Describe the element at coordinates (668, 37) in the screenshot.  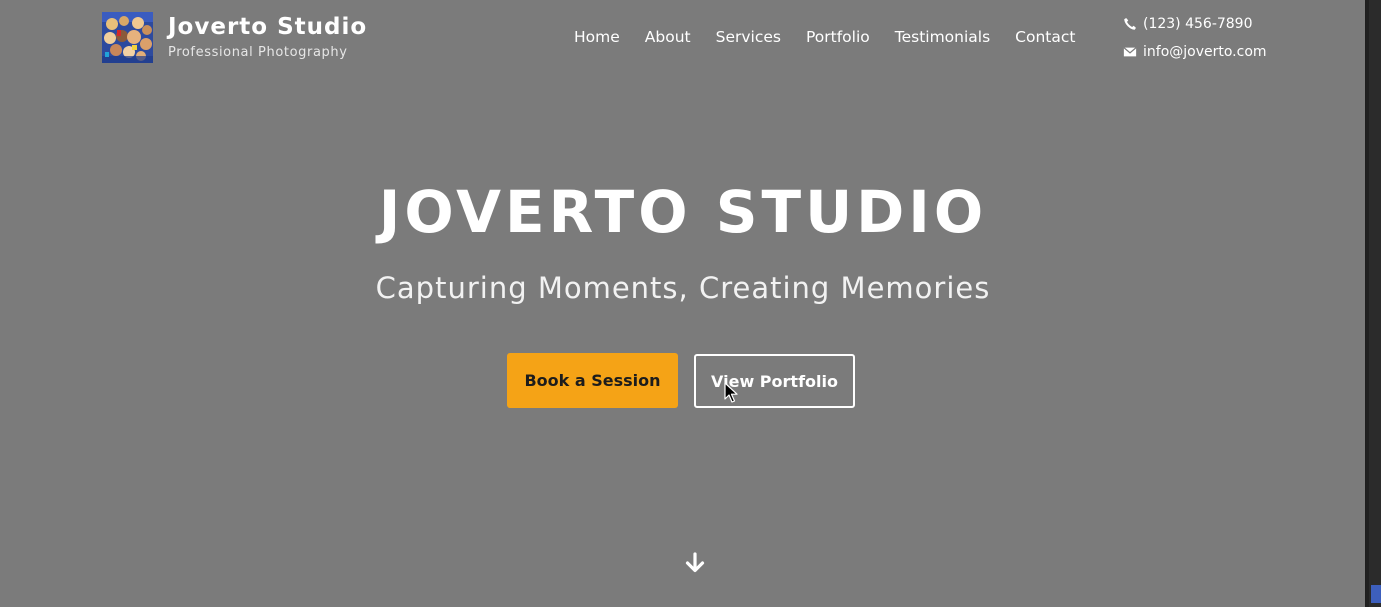
I see `nav-item-about: About` at that location.